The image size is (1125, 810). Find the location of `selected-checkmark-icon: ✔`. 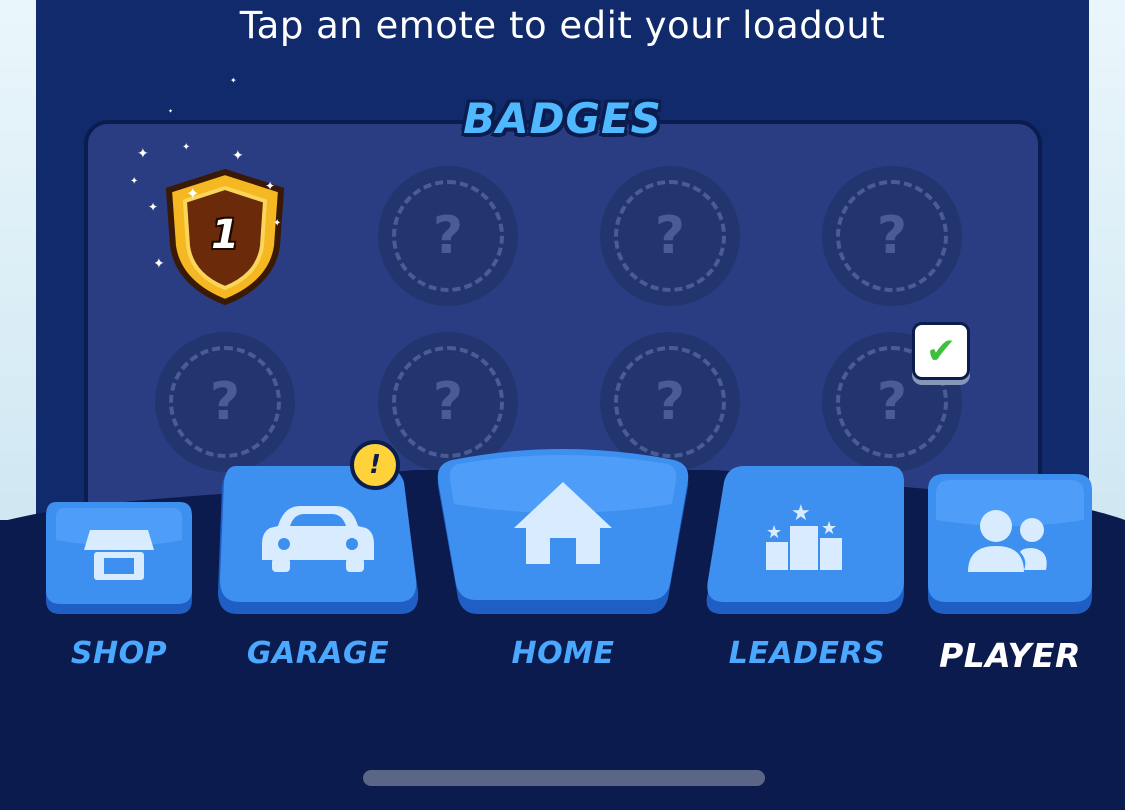

selected-checkmark-icon: ✔ is located at coordinates (941, 351).